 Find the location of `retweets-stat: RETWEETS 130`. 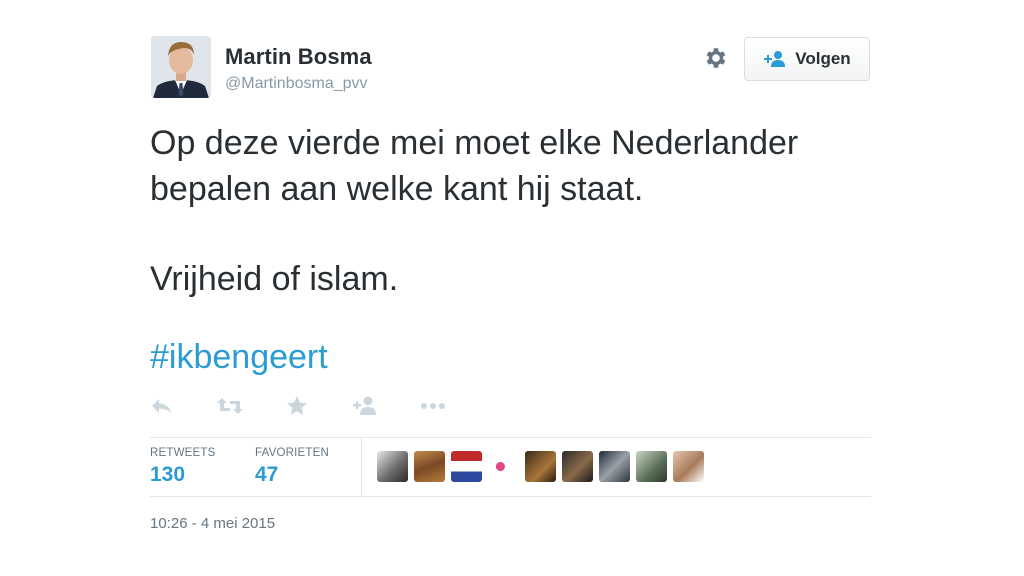

retweets-stat: RETWEETS 130 is located at coordinates (183, 467).